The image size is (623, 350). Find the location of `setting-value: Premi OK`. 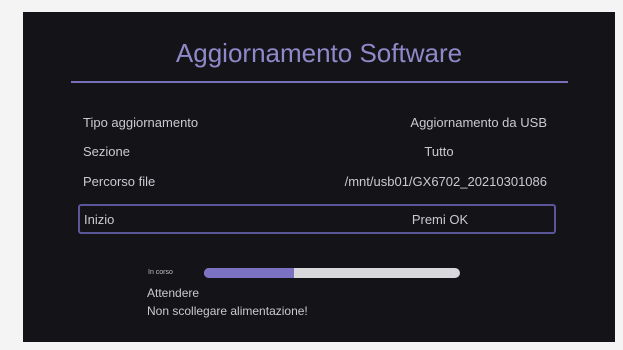

setting-value: Premi OK is located at coordinates (440, 219).